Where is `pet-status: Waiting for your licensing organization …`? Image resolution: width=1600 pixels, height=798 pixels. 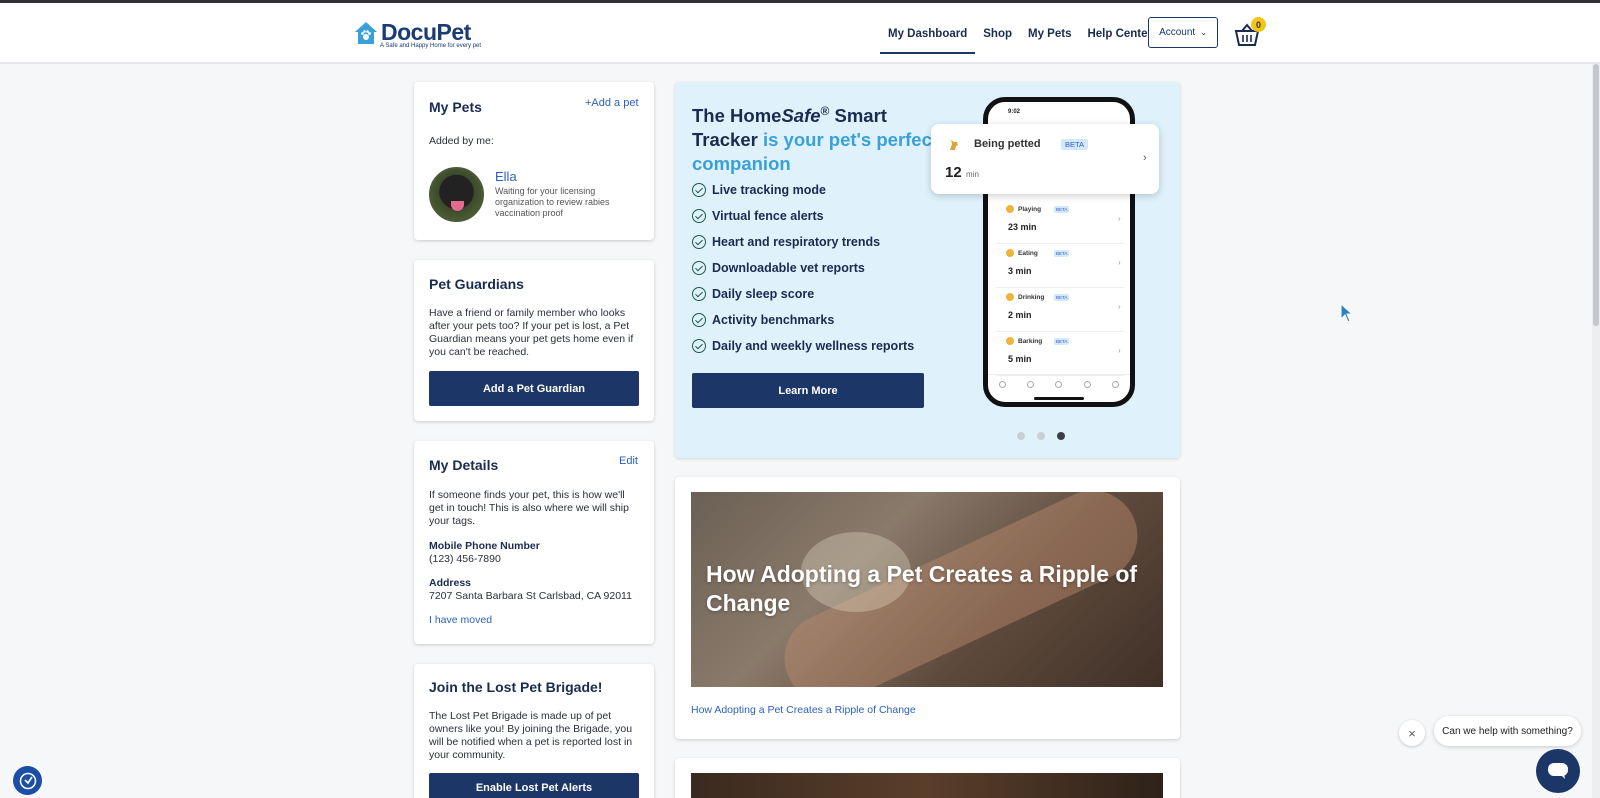 pet-status: Waiting for your licensing organization … is located at coordinates (552, 202).